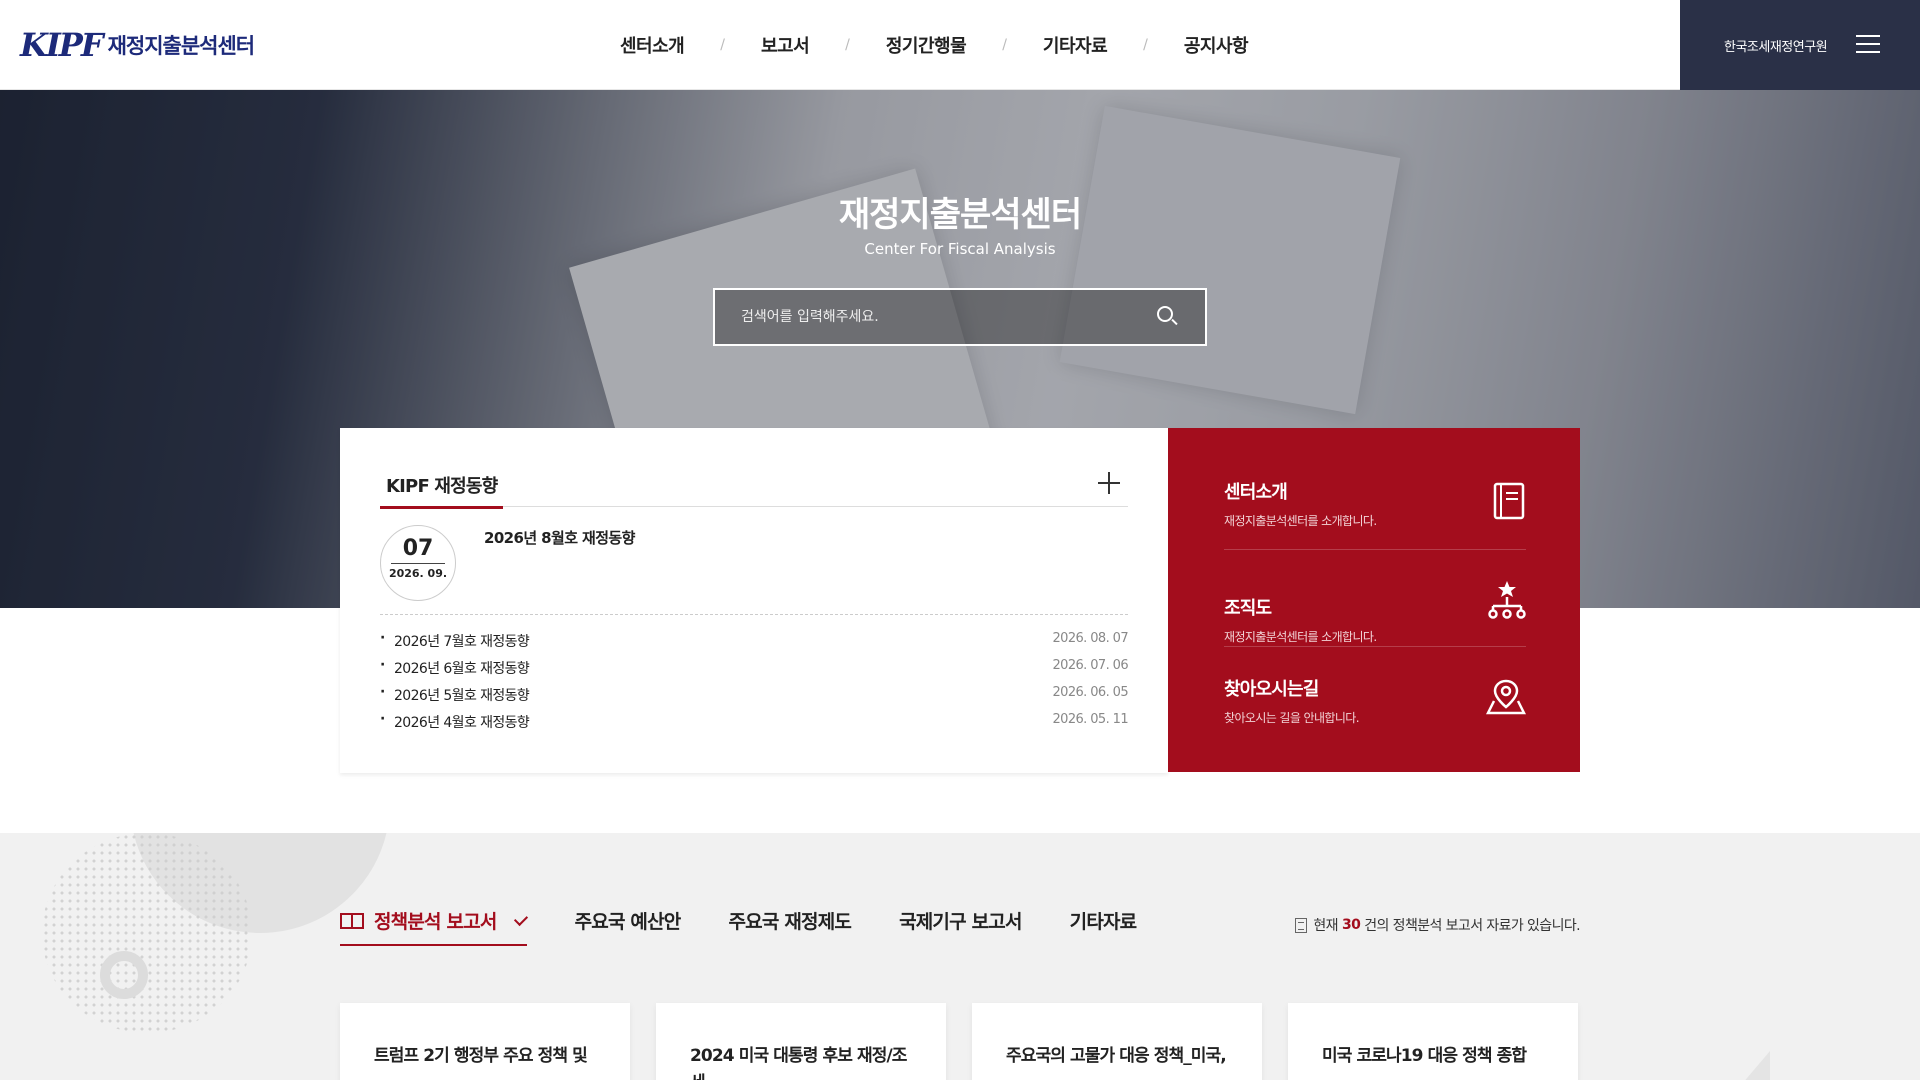 The height and width of the screenshot is (1080, 1920). Describe the element at coordinates (1776, 45) in the screenshot. I see `kipf-home-link: 한국조세재정연구원` at that location.